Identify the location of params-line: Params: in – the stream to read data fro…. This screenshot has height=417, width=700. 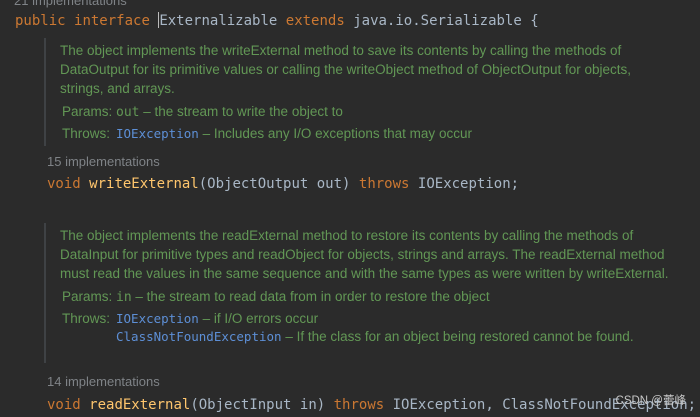
(380, 296).